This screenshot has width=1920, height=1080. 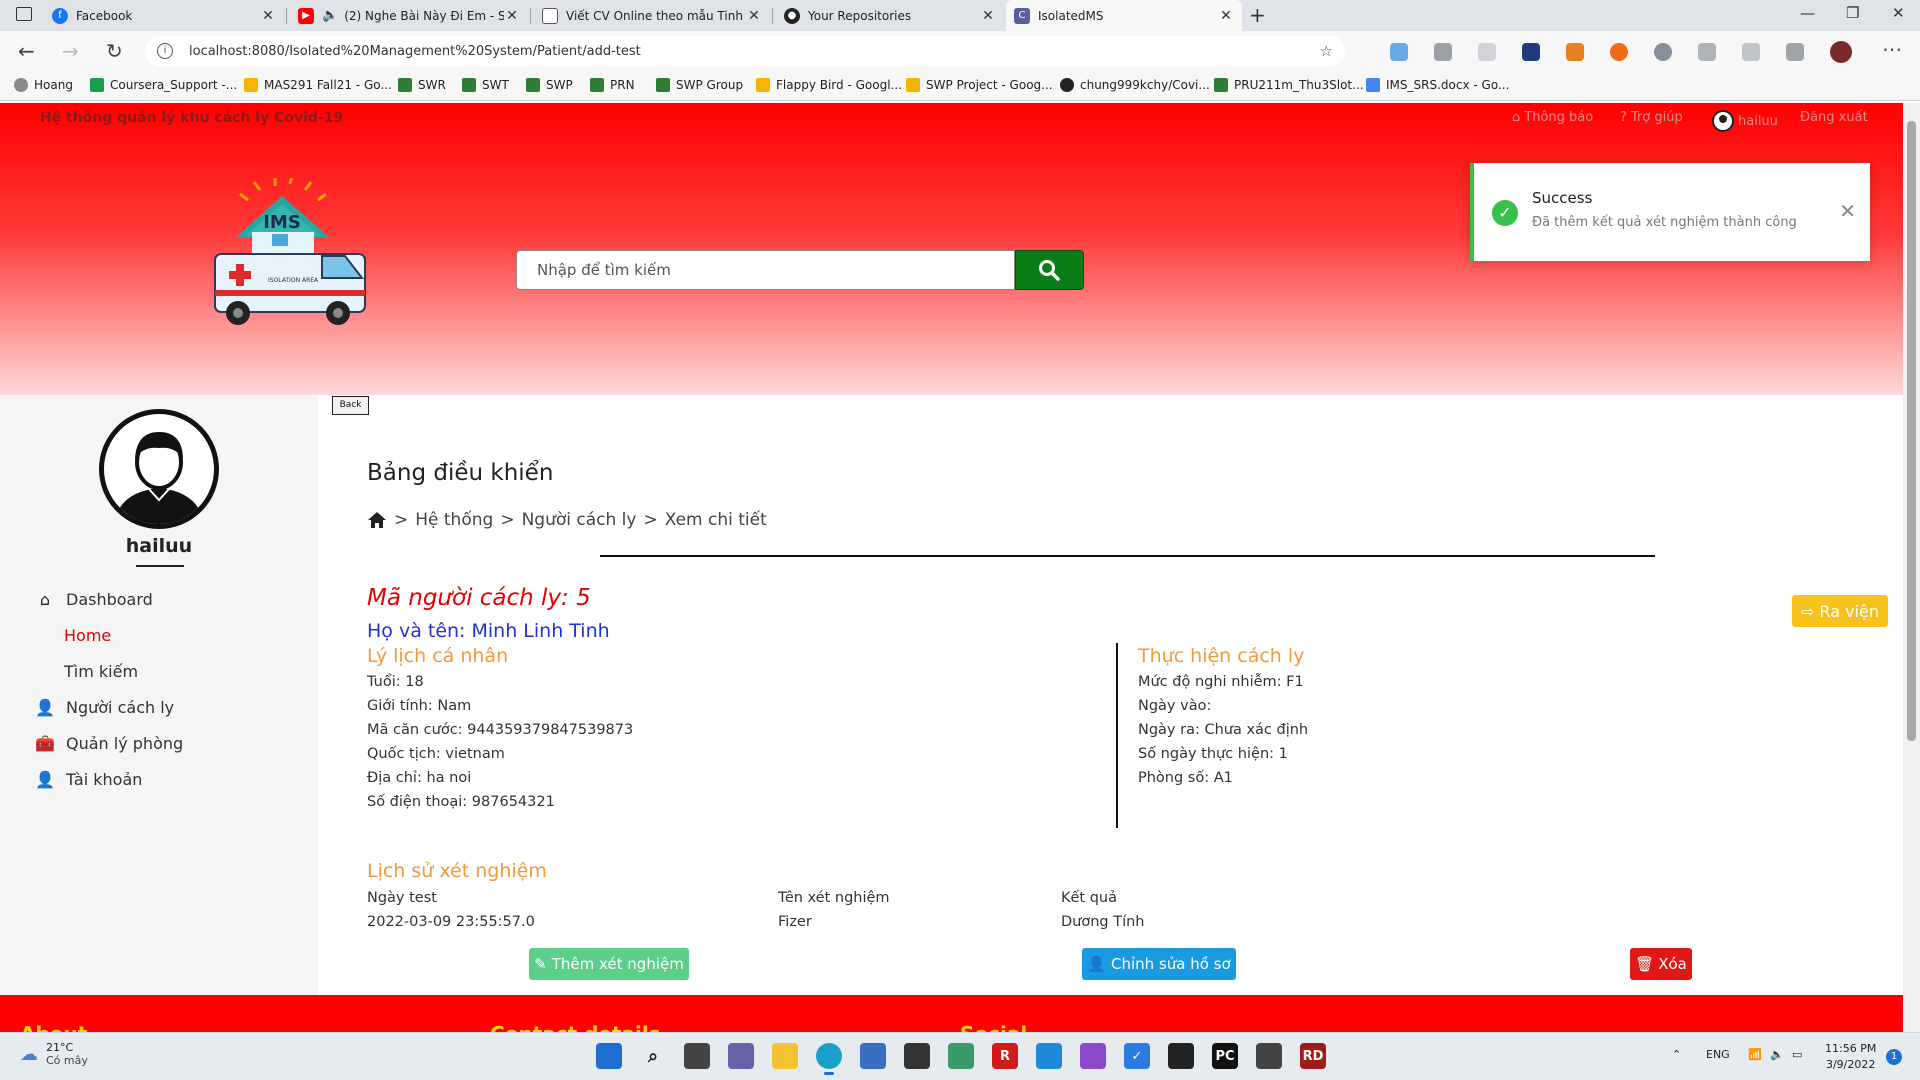 What do you see at coordinates (741, 1056) in the screenshot?
I see `teams-chat-icon` at bounding box center [741, 1056].